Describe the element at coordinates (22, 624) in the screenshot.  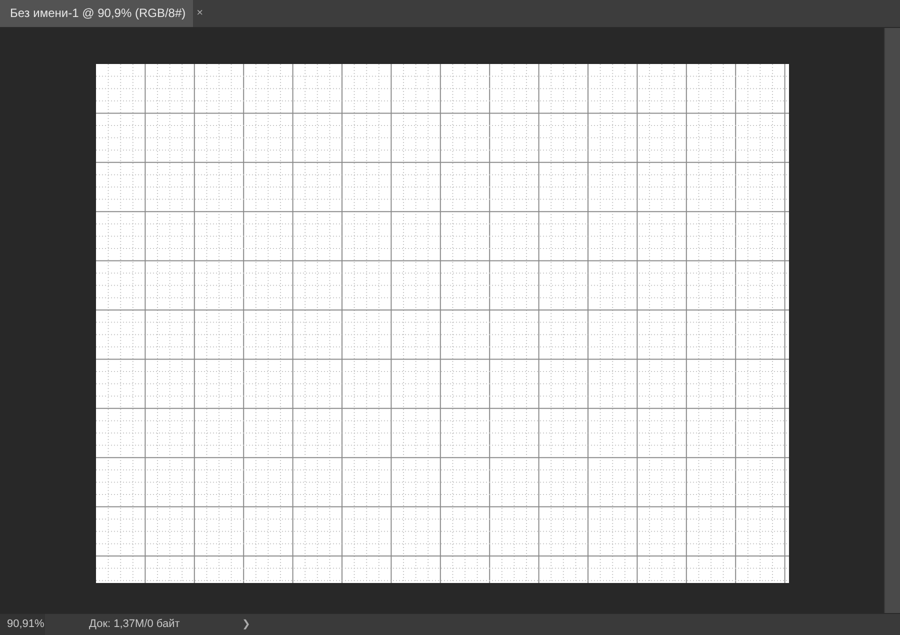
I see `zoom-field: 90,91%` at that location.